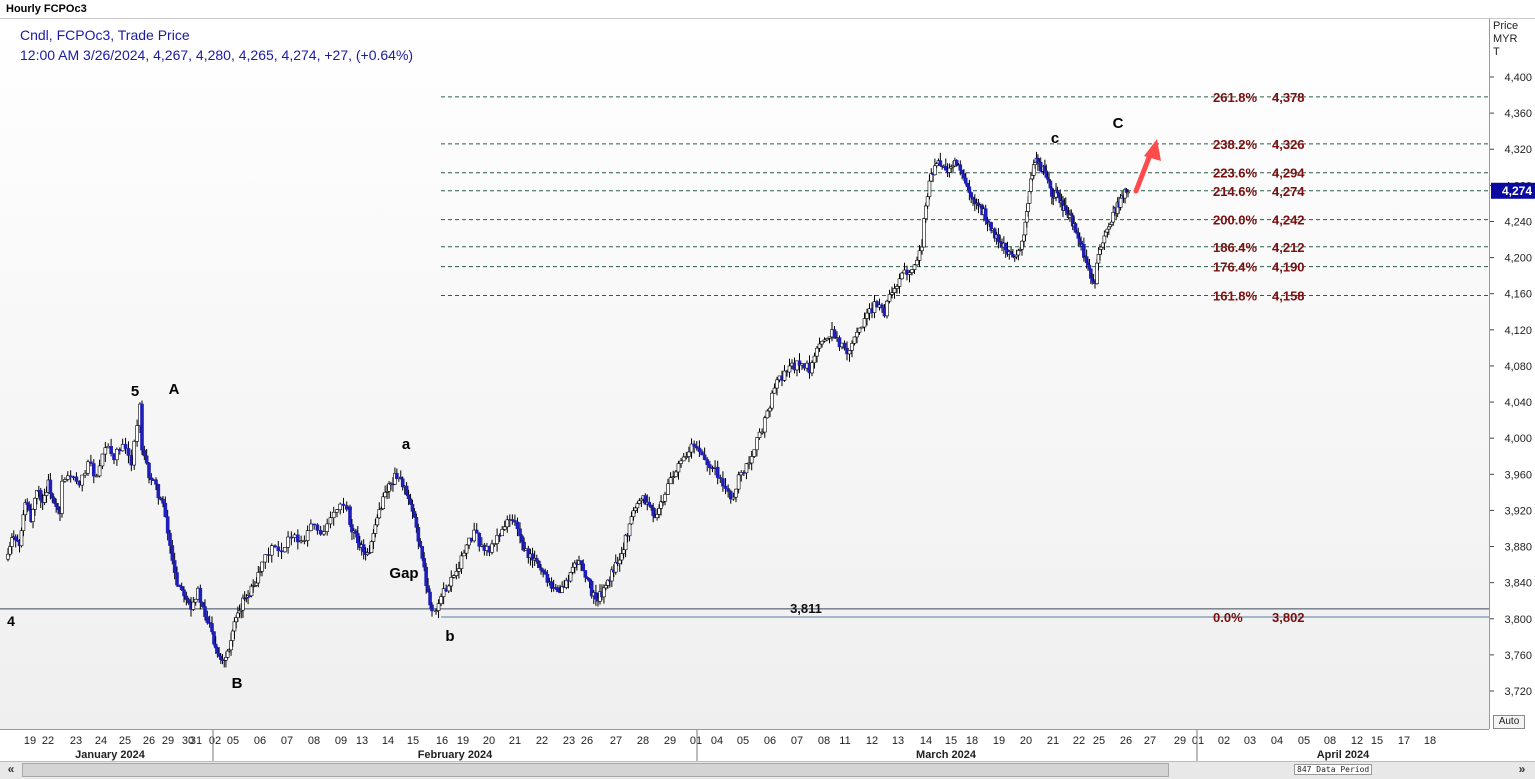  Describe the element at coordinates (1506, 26) in the screenshot. I see `axis-header-price: Price` at that location.